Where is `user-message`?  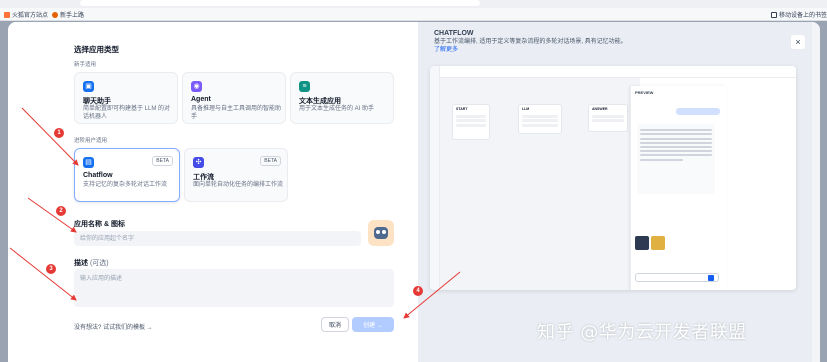 user-message is located at coordinates (698, 111).